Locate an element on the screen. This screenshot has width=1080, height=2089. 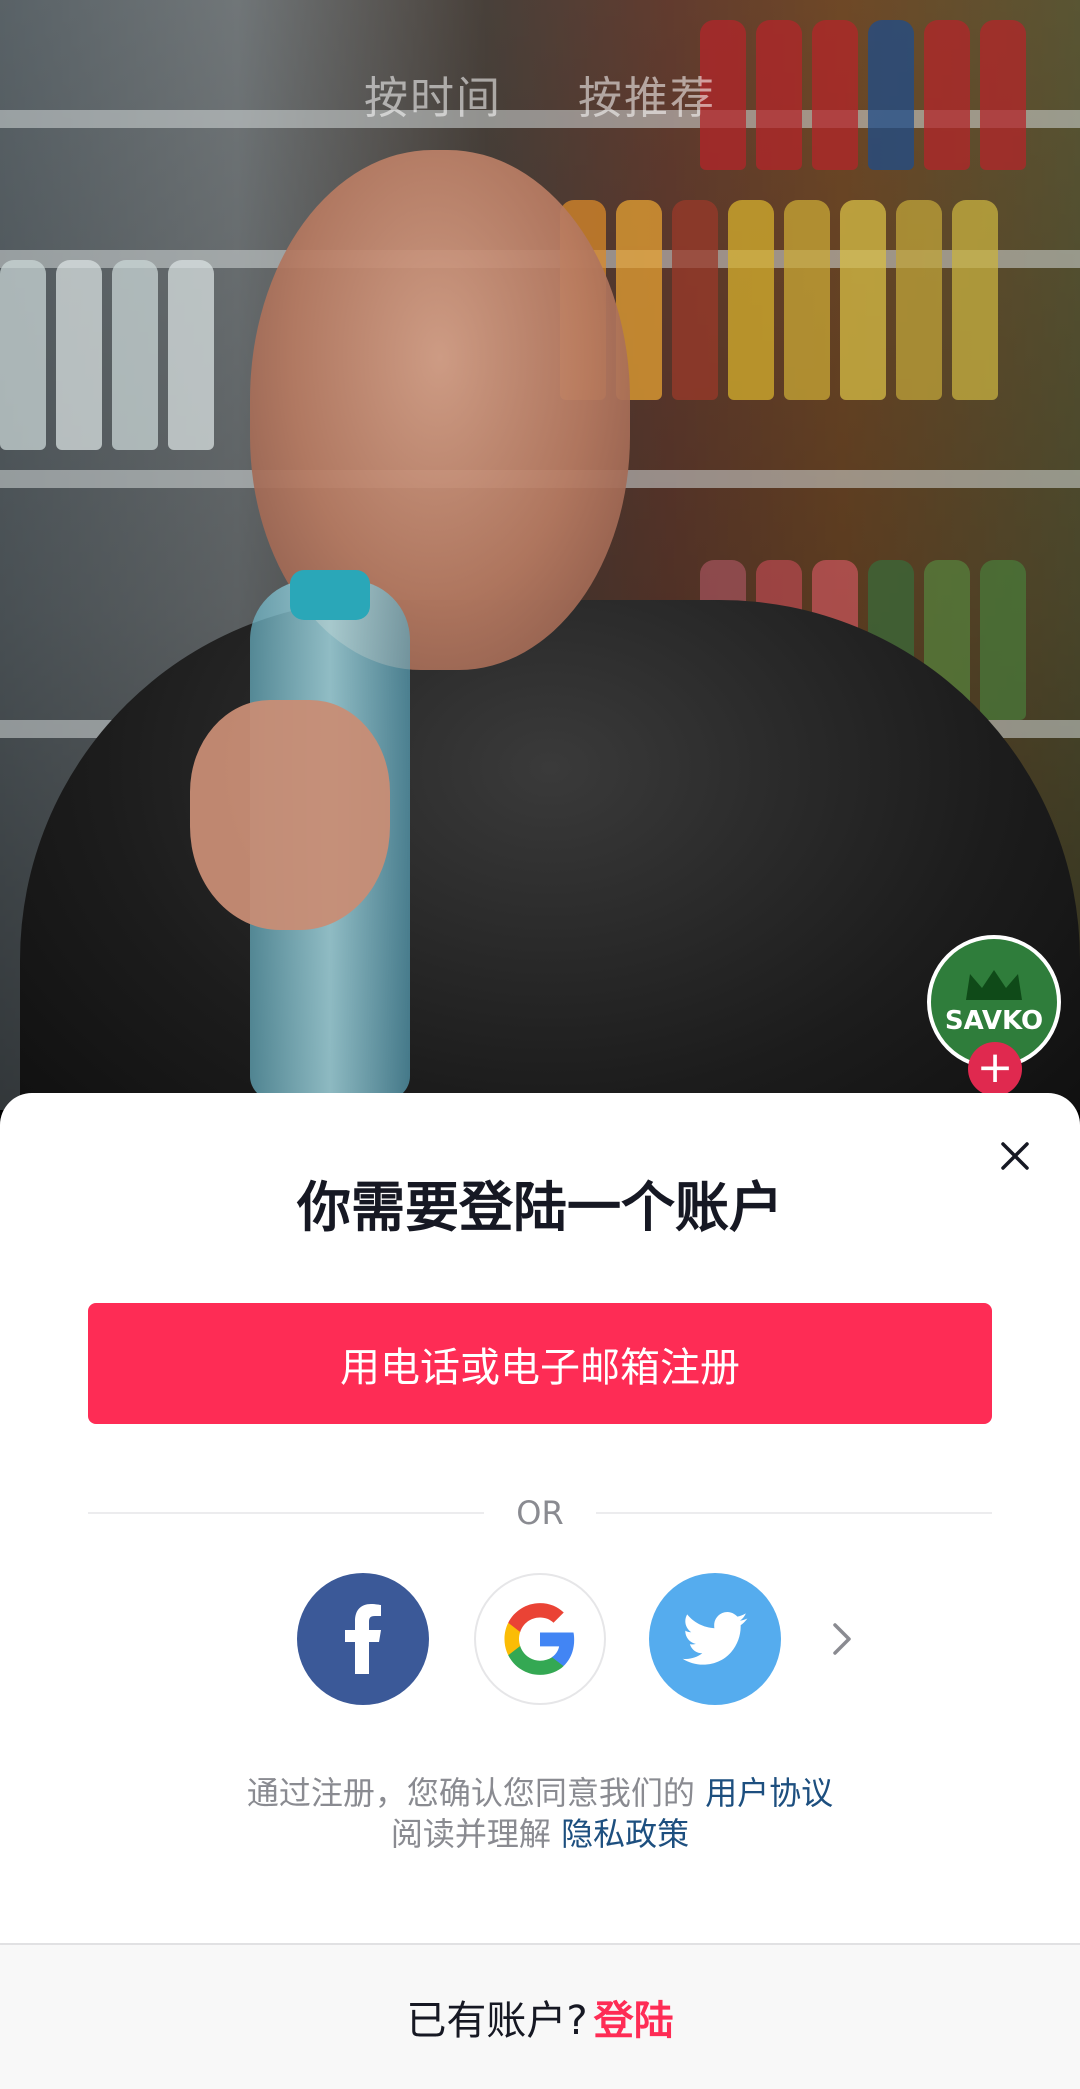
twitter-login-button is located at coordinates (715, 1639).